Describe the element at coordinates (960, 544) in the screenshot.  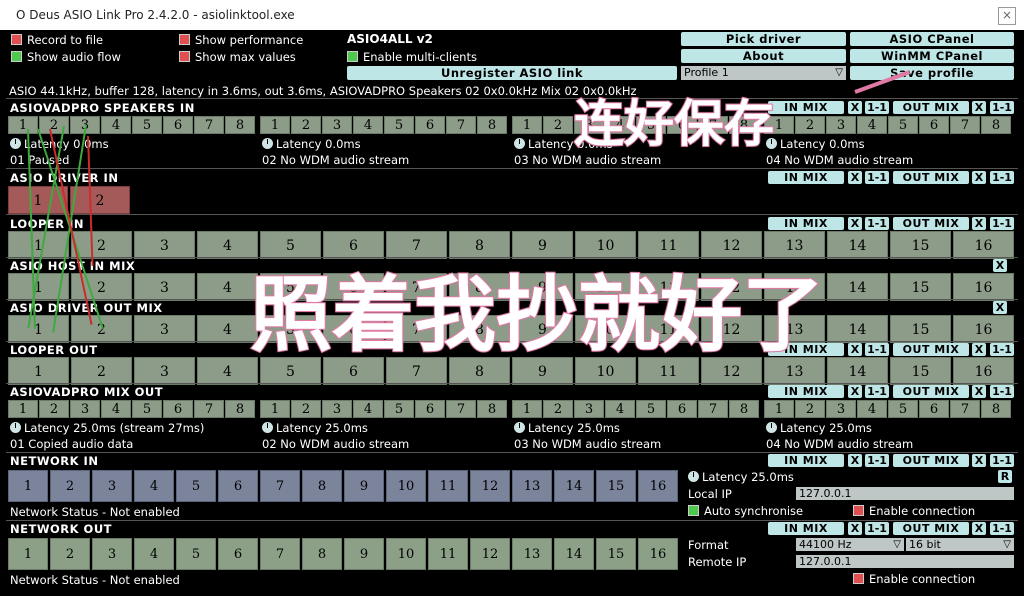
I see `format-bits-select: 16 bit ▽` at that location.